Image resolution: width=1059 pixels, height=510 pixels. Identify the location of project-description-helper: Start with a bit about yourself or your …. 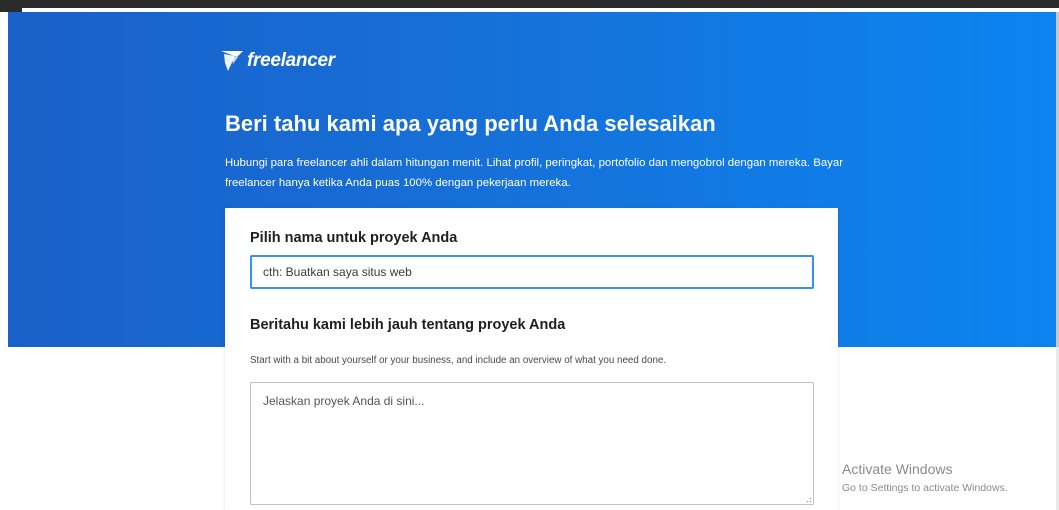
(458, 360).